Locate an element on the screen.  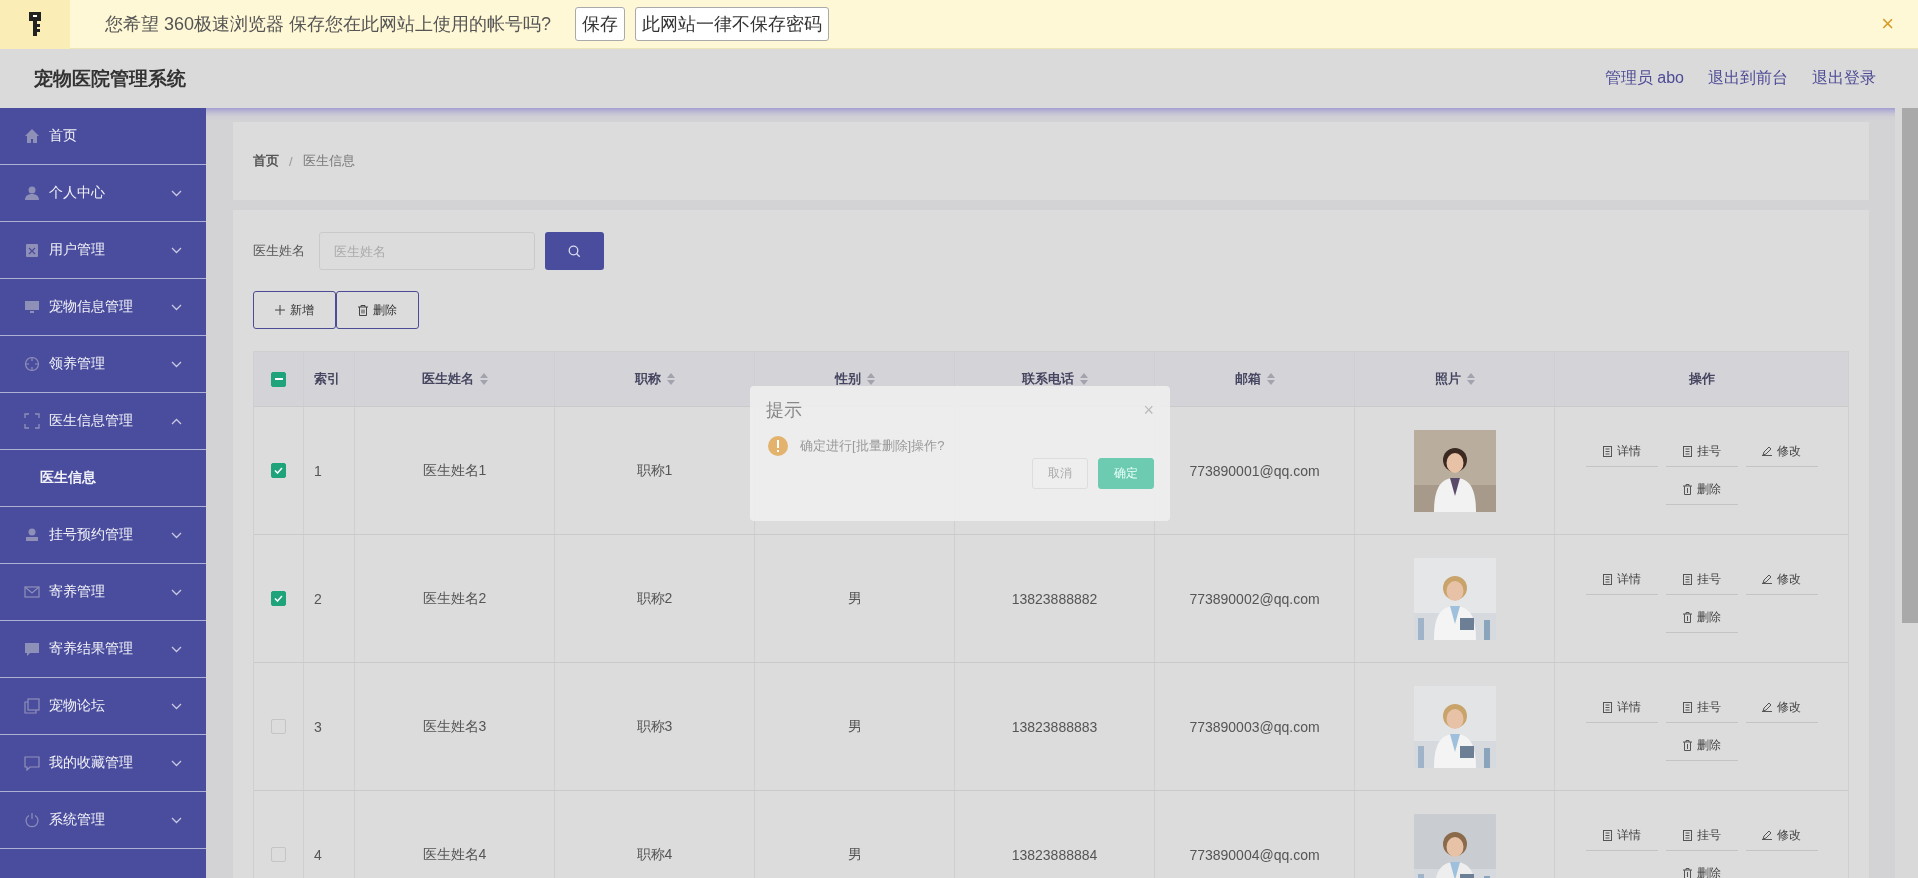
search-button is located at coordinates (574, 251).